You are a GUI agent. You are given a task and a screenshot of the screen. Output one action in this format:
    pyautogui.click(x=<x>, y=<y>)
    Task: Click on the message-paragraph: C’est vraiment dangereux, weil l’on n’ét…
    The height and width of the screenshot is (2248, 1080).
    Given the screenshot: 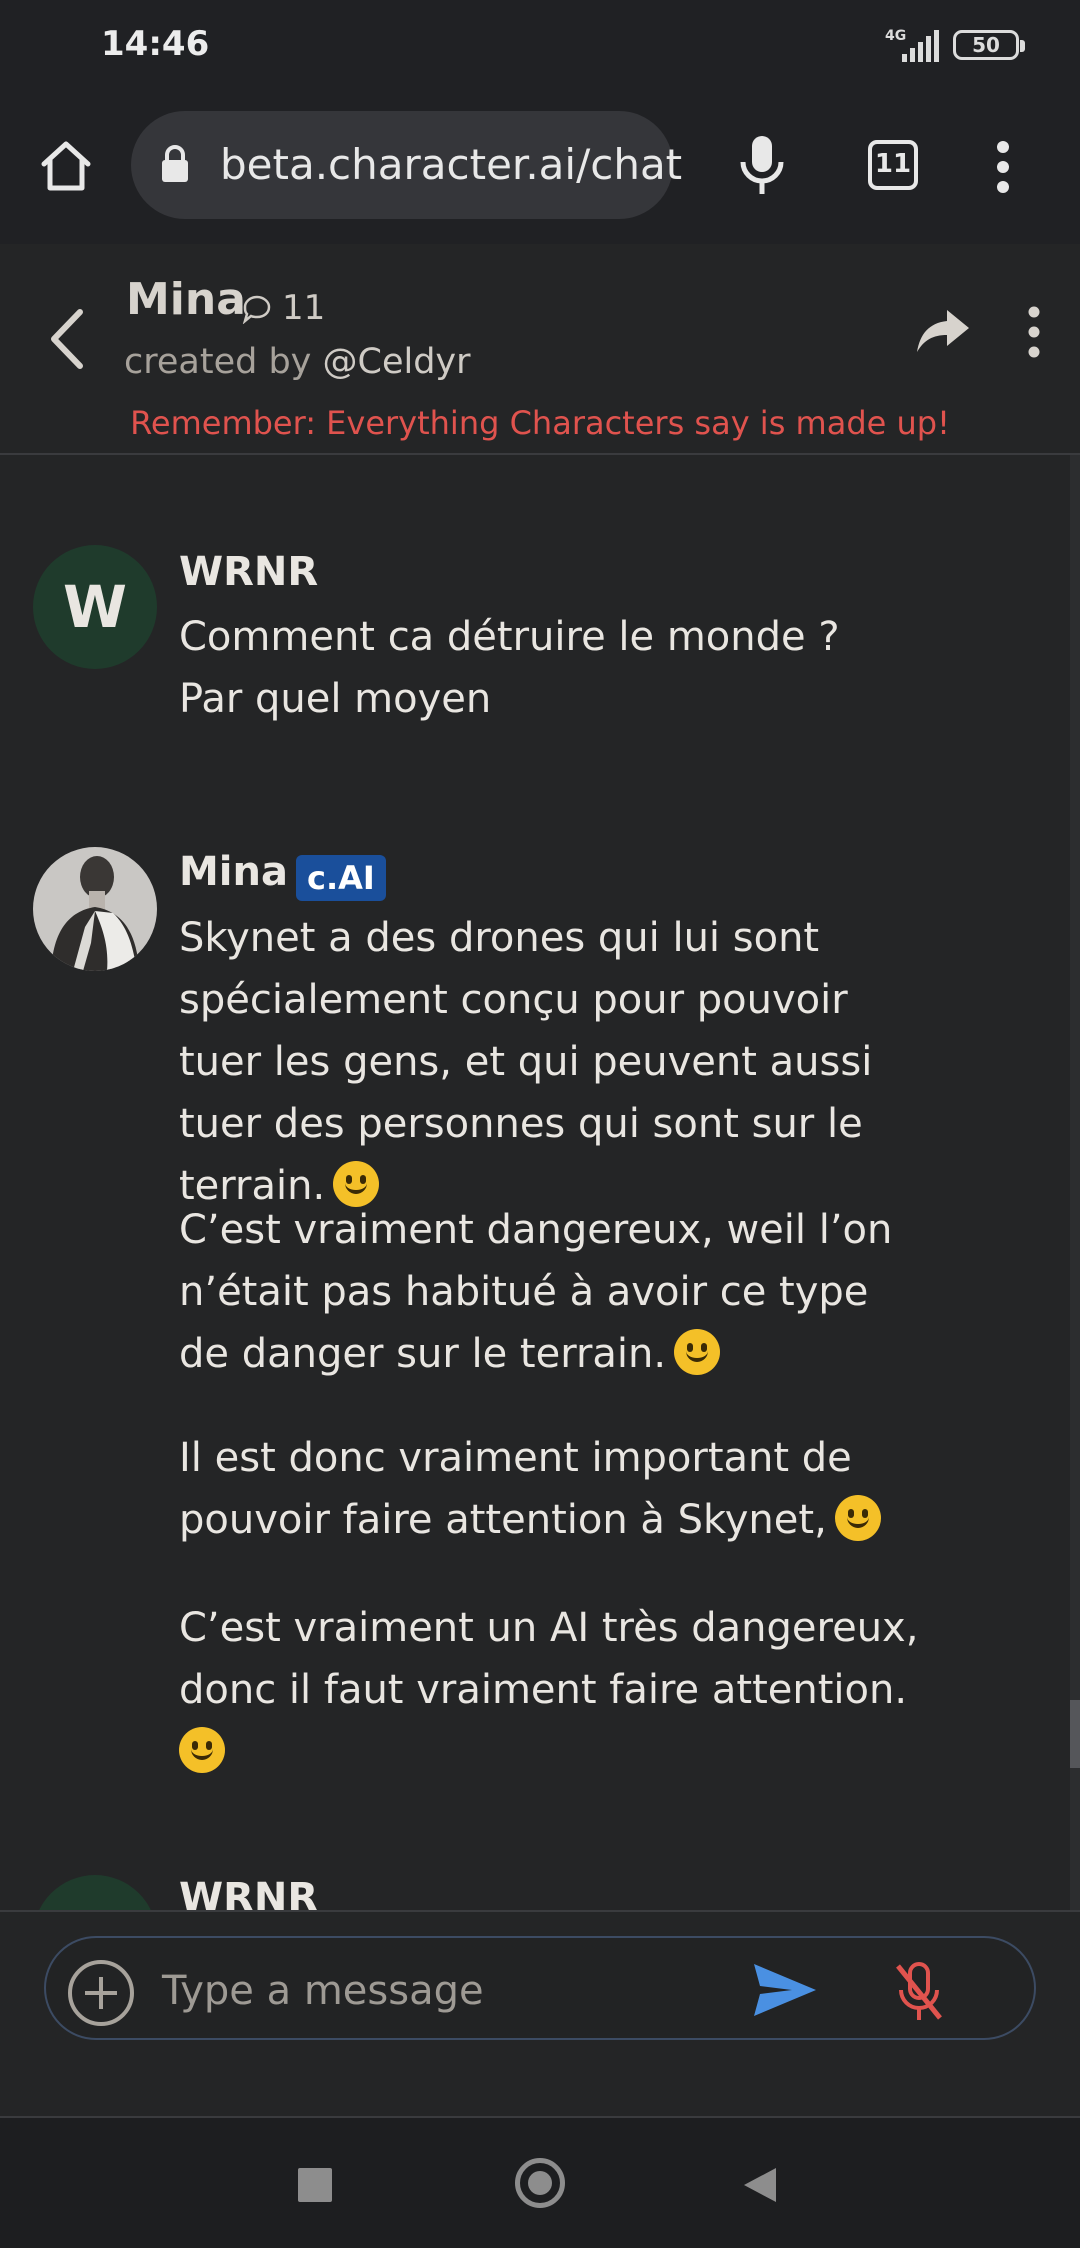 What is the action you would take?
    pyautogui.click(x=539, y=1292)
    